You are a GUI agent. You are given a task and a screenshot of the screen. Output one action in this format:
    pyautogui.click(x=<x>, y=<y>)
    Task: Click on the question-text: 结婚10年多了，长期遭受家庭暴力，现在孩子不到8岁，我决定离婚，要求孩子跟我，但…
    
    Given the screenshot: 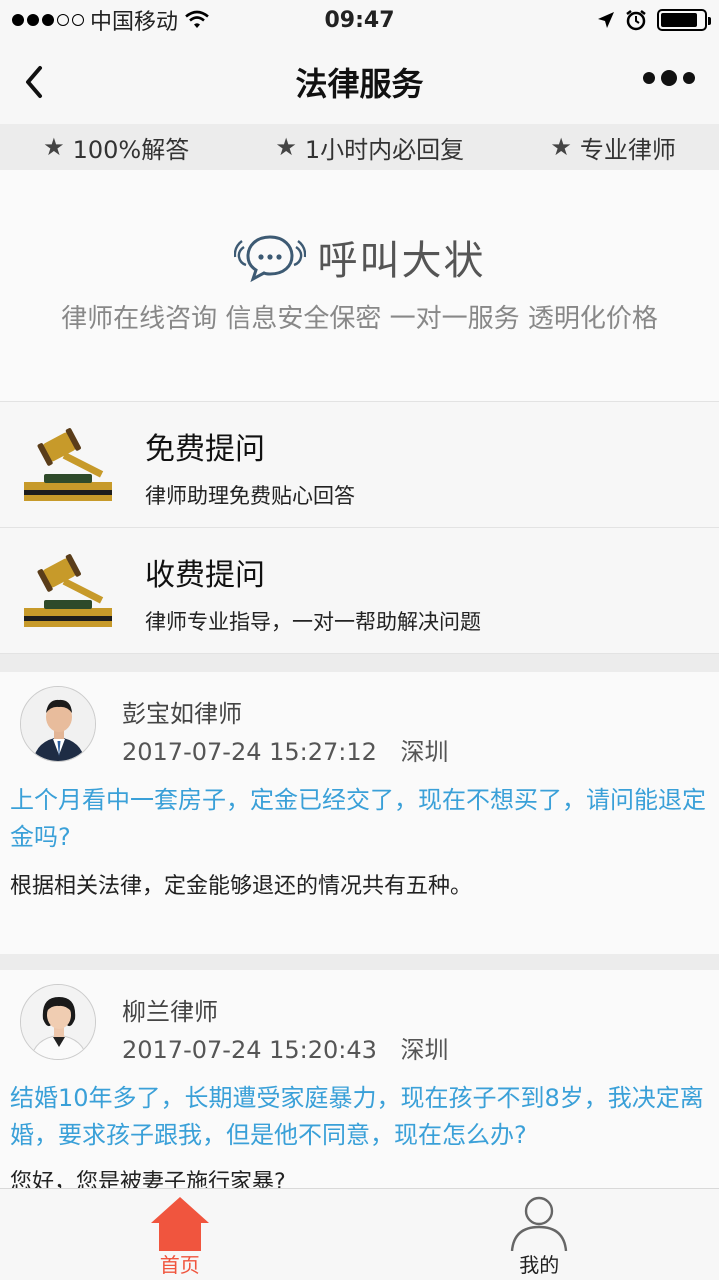 What is the action you would take?
    pyautogui.click(x=357, y=1116)
    